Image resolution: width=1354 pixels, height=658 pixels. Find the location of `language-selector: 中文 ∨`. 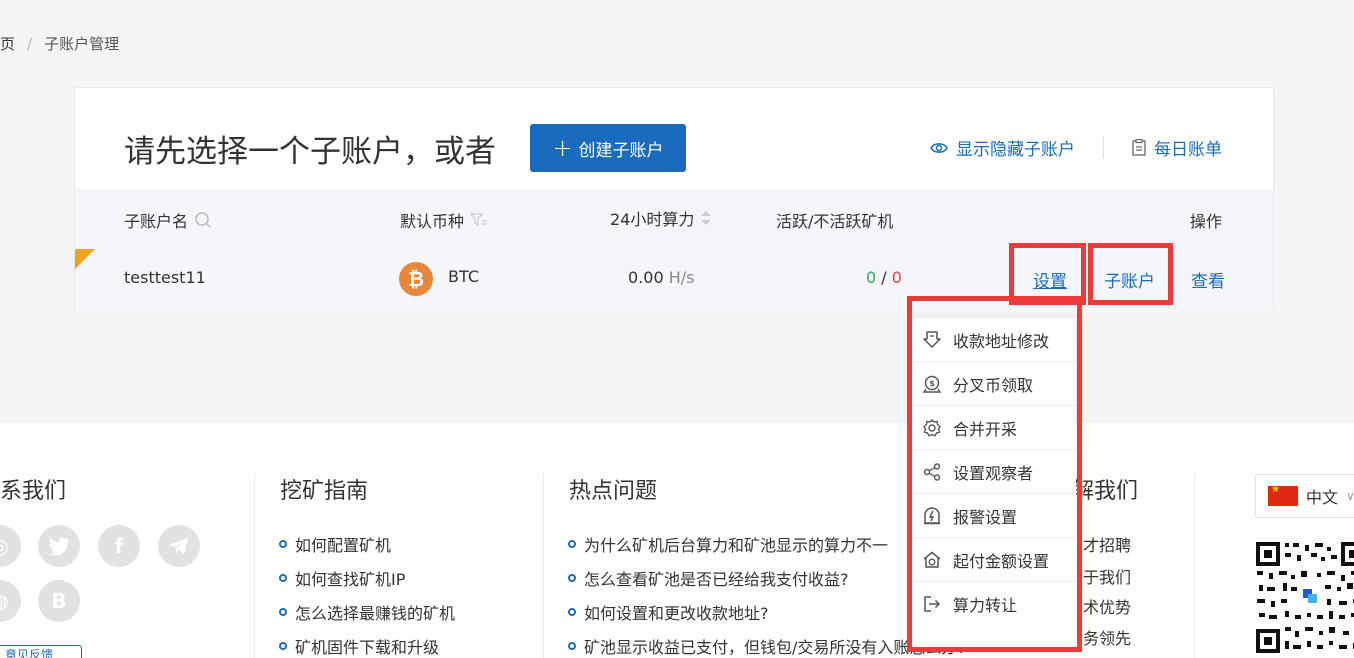

language-selector: 中文 ∨ is located at coordinates (1304, 496).